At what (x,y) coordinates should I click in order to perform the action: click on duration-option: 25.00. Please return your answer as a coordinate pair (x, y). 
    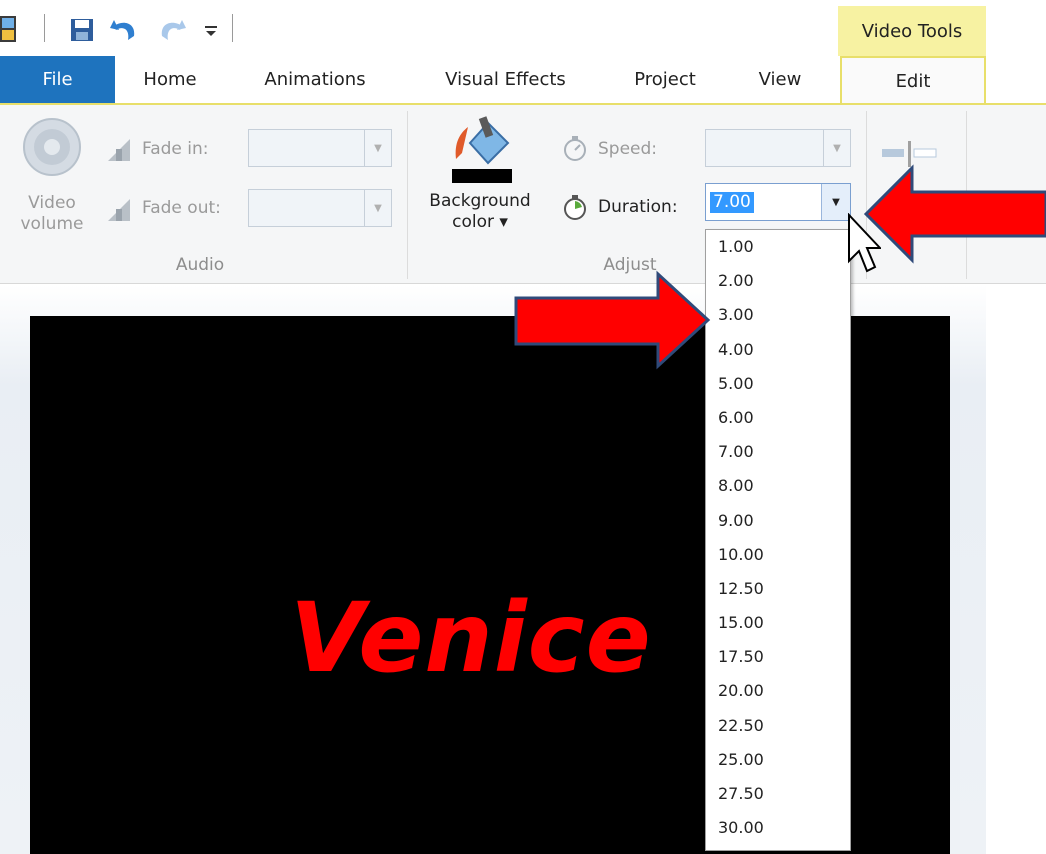
    Looking at the image, I should click on (778, 760).